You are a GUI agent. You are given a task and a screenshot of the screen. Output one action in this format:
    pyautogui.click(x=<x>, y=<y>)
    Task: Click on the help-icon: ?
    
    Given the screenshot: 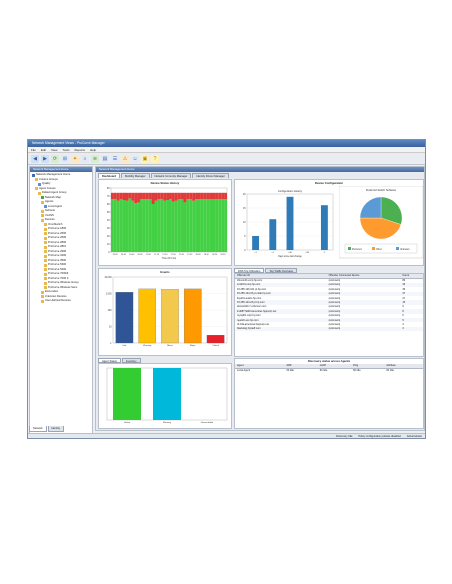 What is the action you would take?
    pyautogui.click(x=155, y=158)
    